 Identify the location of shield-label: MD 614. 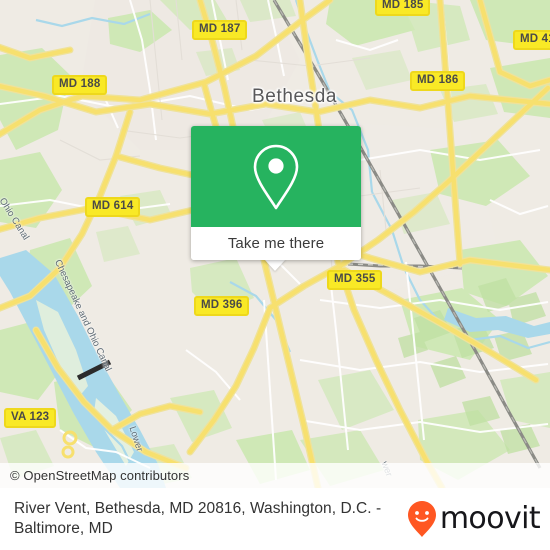
(113, 206).